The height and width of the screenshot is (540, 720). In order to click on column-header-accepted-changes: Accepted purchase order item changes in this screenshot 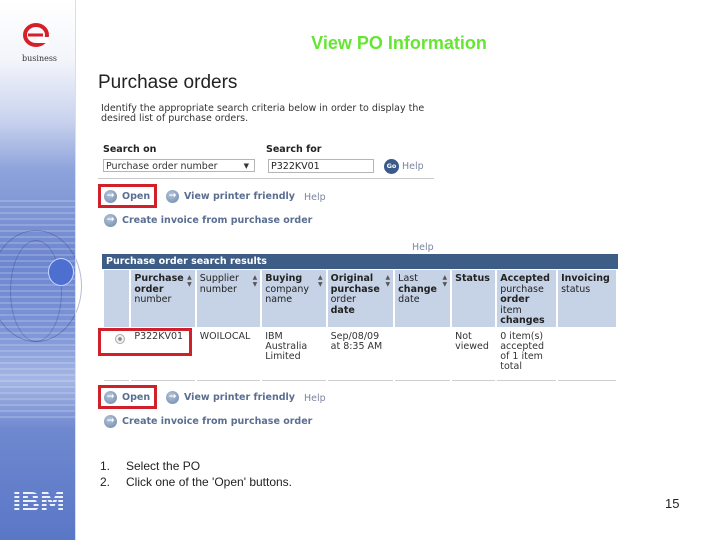, I will do `click(527, 298)`.